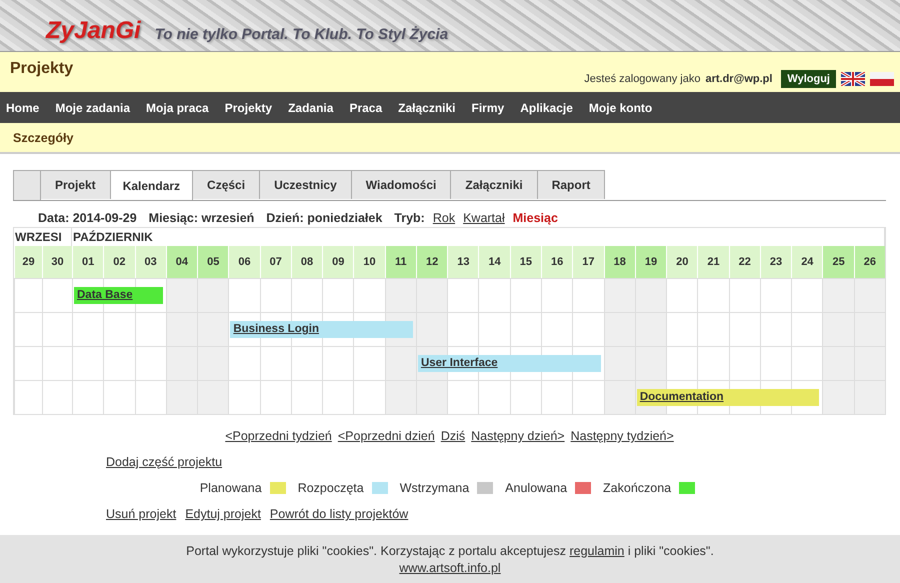  What do you see at coordinates (306, 184) in the screenshot?
I see `tab: Uczestnicy` at bounding box center [306, 184].